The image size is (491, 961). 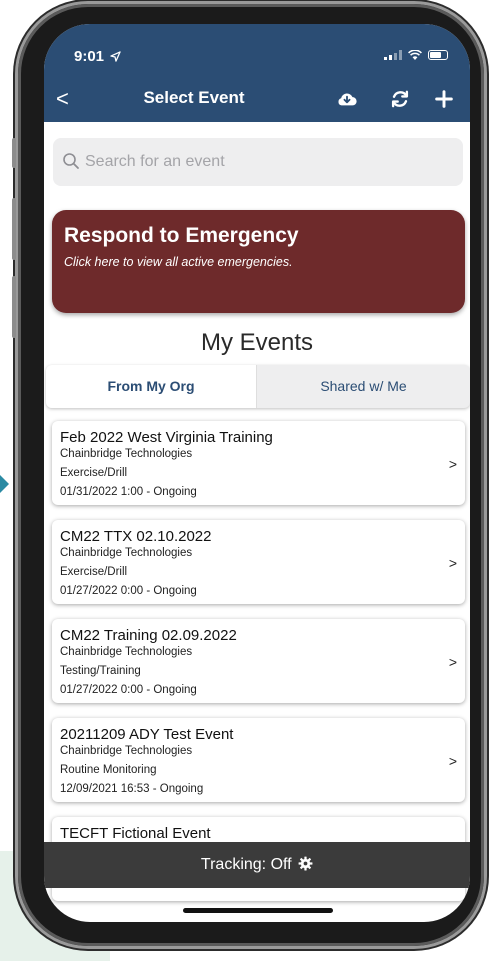 What do you see at coordinates (14, 153) in the screenshot?
I see `mute-switch` at bounding box center [14, 153].